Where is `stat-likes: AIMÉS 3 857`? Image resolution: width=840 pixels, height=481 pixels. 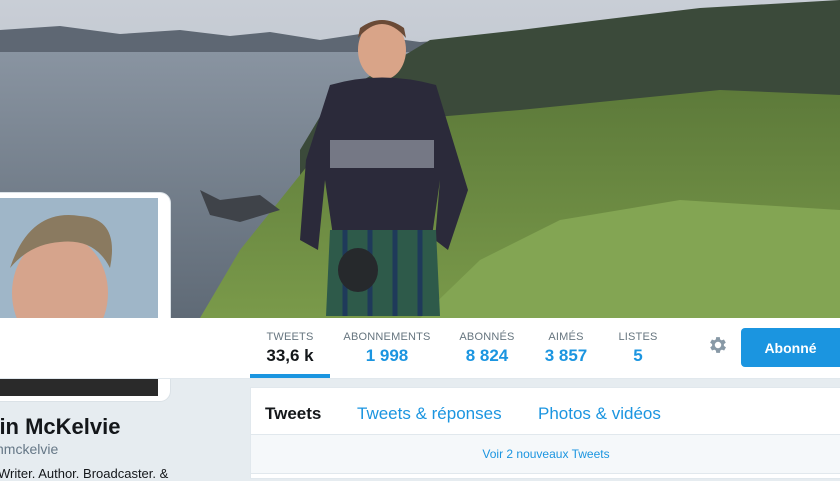
stat-likes: AIMÉS 3 857 is located at coordinates (566, 348).